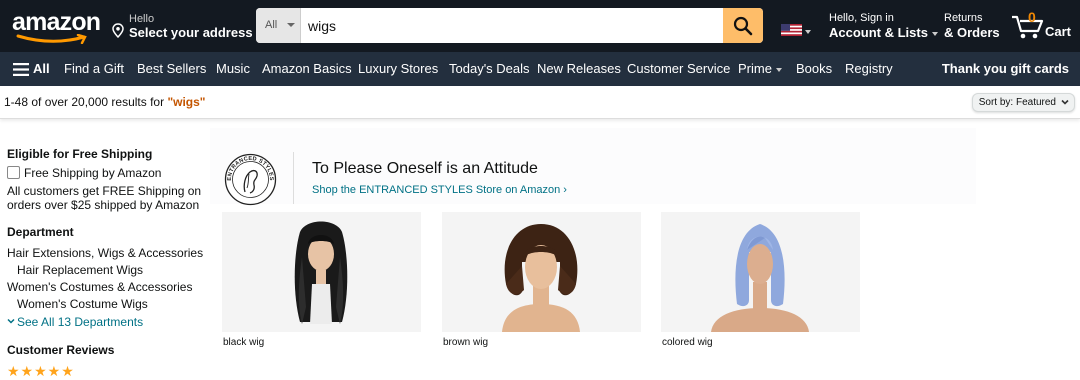 This screenshot has height=380, width=1080. I want to click on search-button, so click(743, 25).